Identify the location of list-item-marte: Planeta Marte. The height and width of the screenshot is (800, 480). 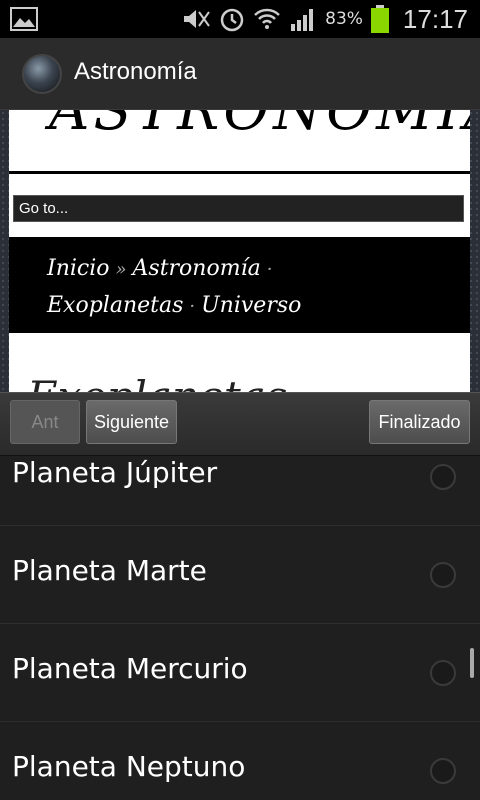
(240, 575).